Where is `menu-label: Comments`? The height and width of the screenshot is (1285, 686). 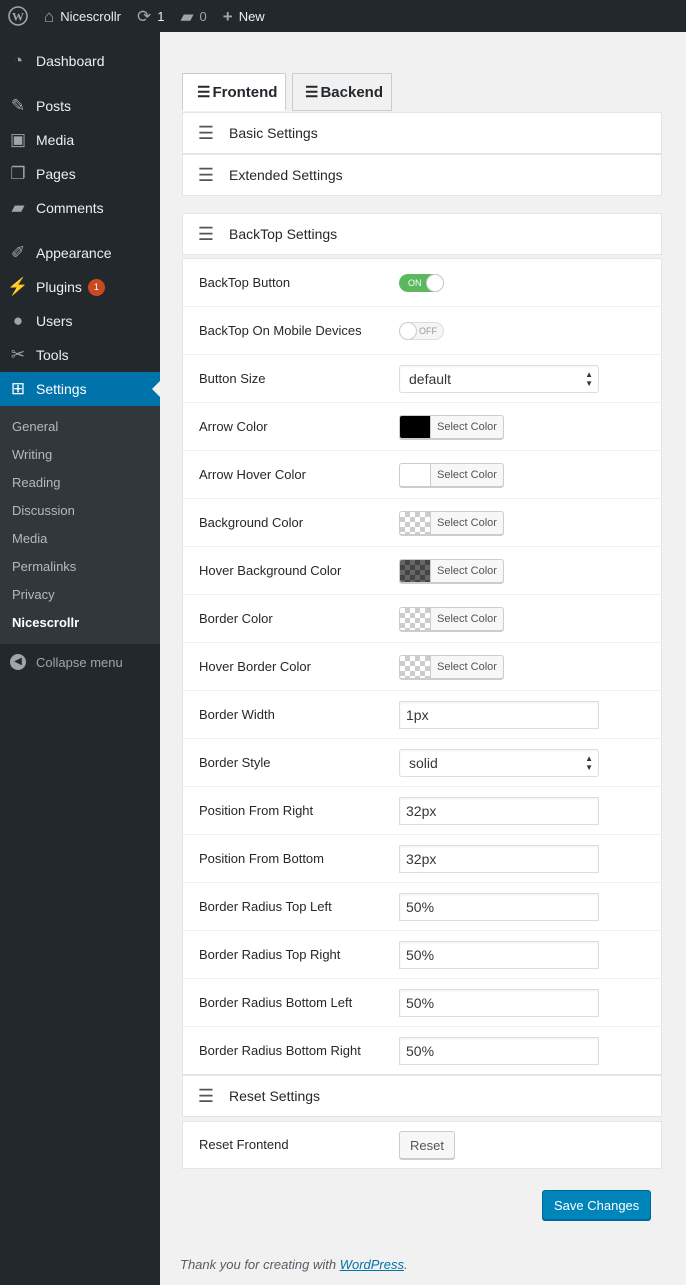 menu-label: Comments is located at coordinates (70, 208).